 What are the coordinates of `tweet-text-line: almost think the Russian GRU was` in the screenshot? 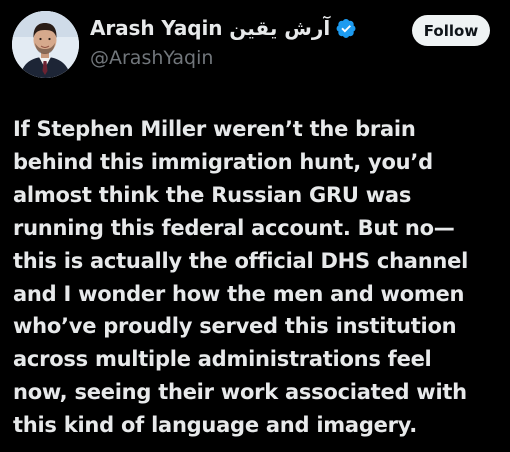 It's located at (212, 194).